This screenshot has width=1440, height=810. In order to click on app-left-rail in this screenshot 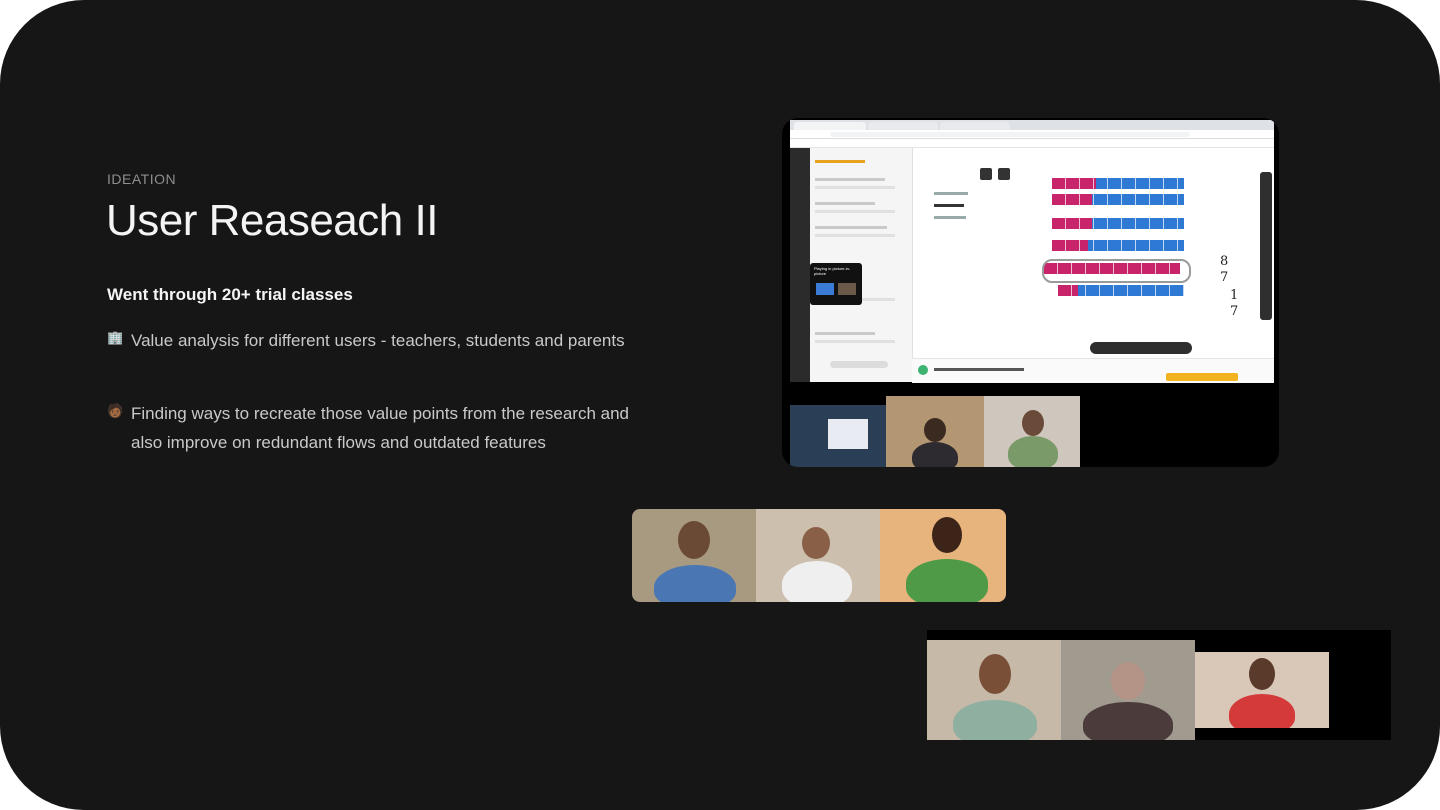, I will do `click(800, 265)`.